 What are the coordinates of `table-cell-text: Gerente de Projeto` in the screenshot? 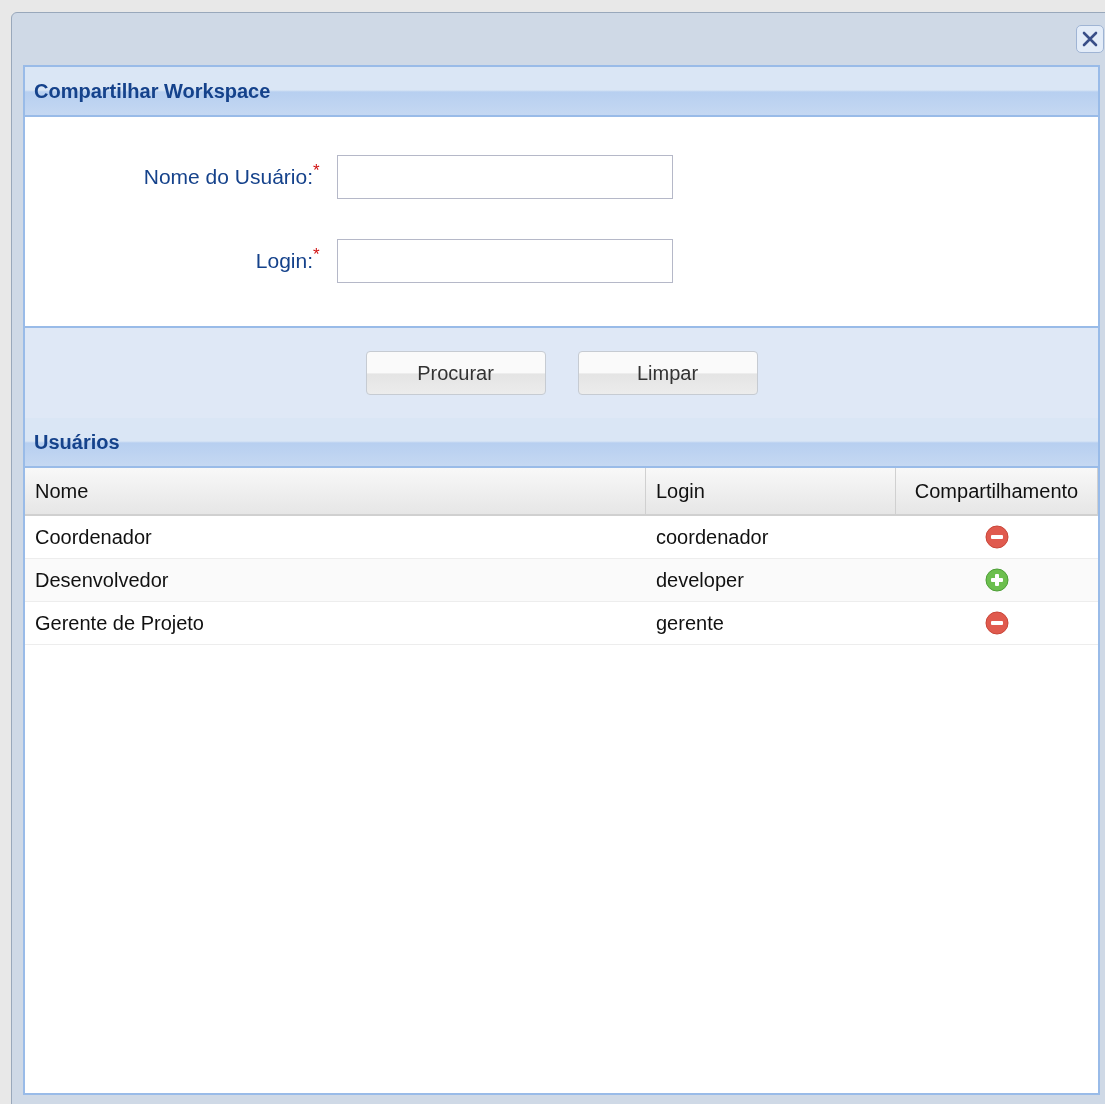 It's located at (119, 623).